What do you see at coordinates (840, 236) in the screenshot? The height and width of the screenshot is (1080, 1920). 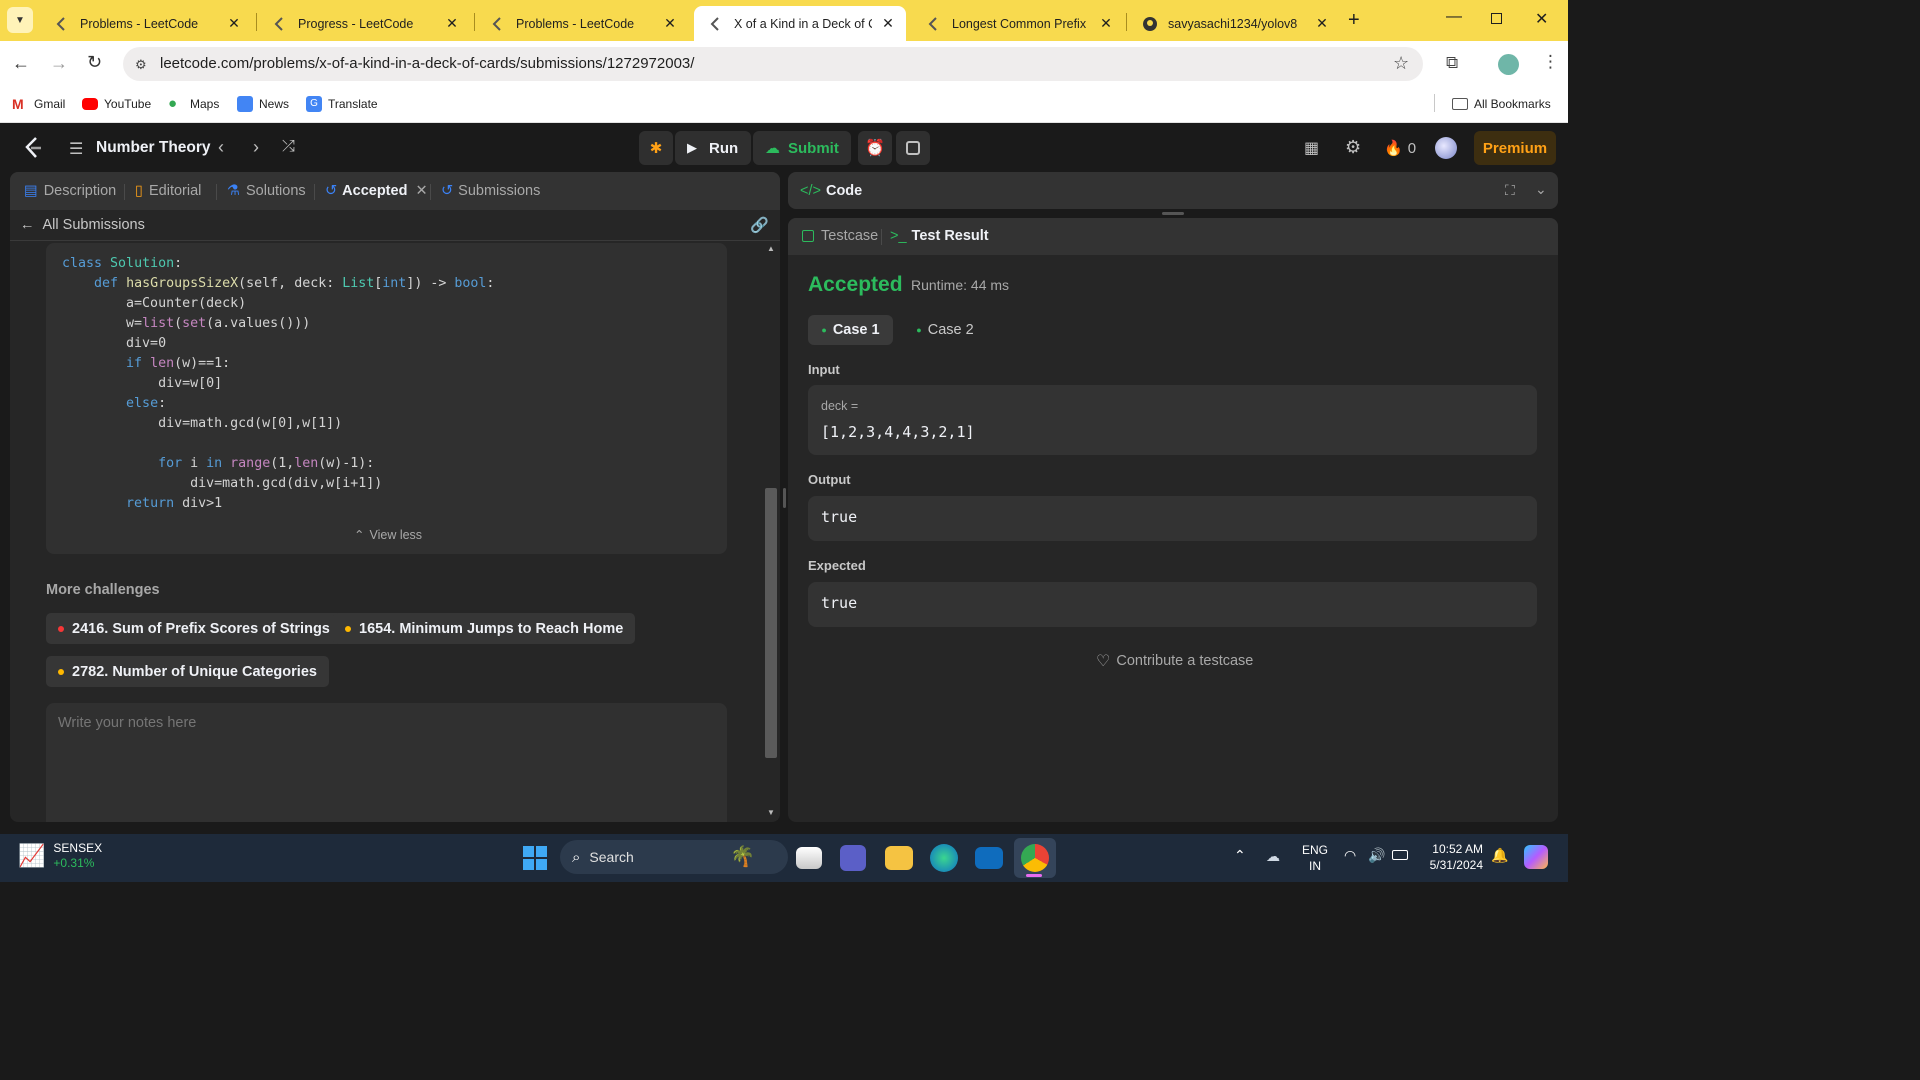 I see `tab-testcase: Testcase` at bounding box center [840, 236].